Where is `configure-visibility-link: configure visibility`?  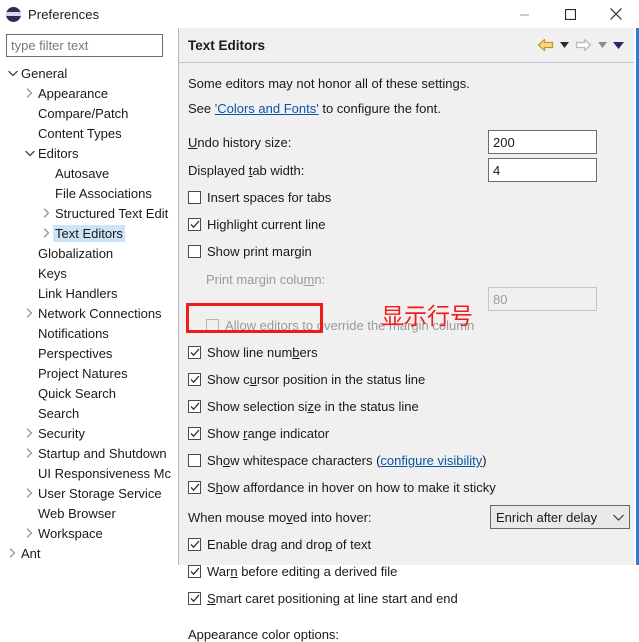
configure-visibility-link: configure visibility is located at coordinates (431, 460).